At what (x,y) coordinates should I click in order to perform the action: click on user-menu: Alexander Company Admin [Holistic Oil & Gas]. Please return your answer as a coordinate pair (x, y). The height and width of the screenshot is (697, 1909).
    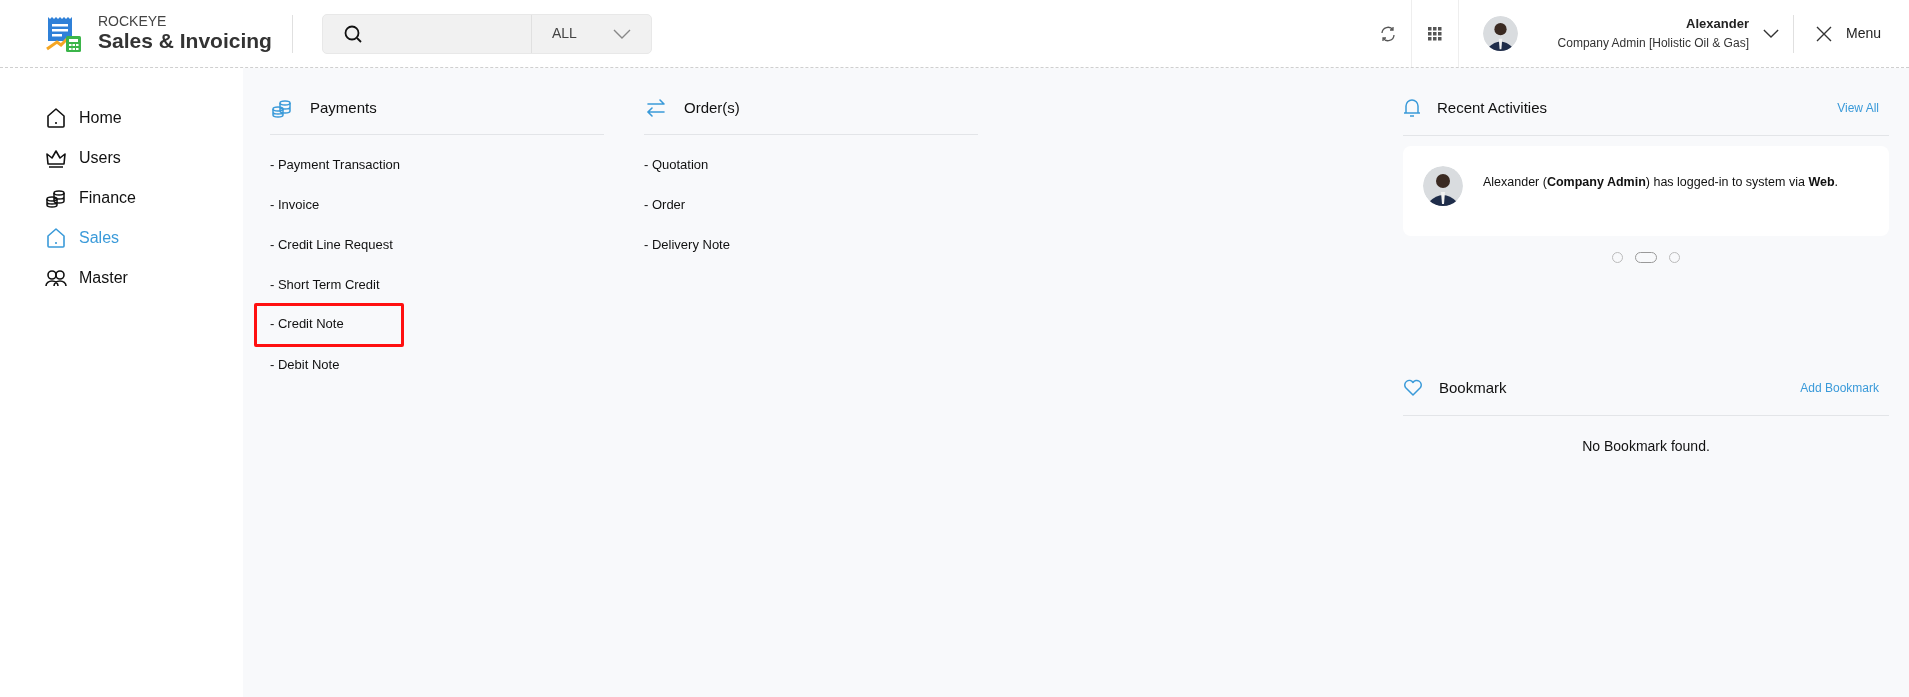
    Looking at the image, I should click on (1625, 33).